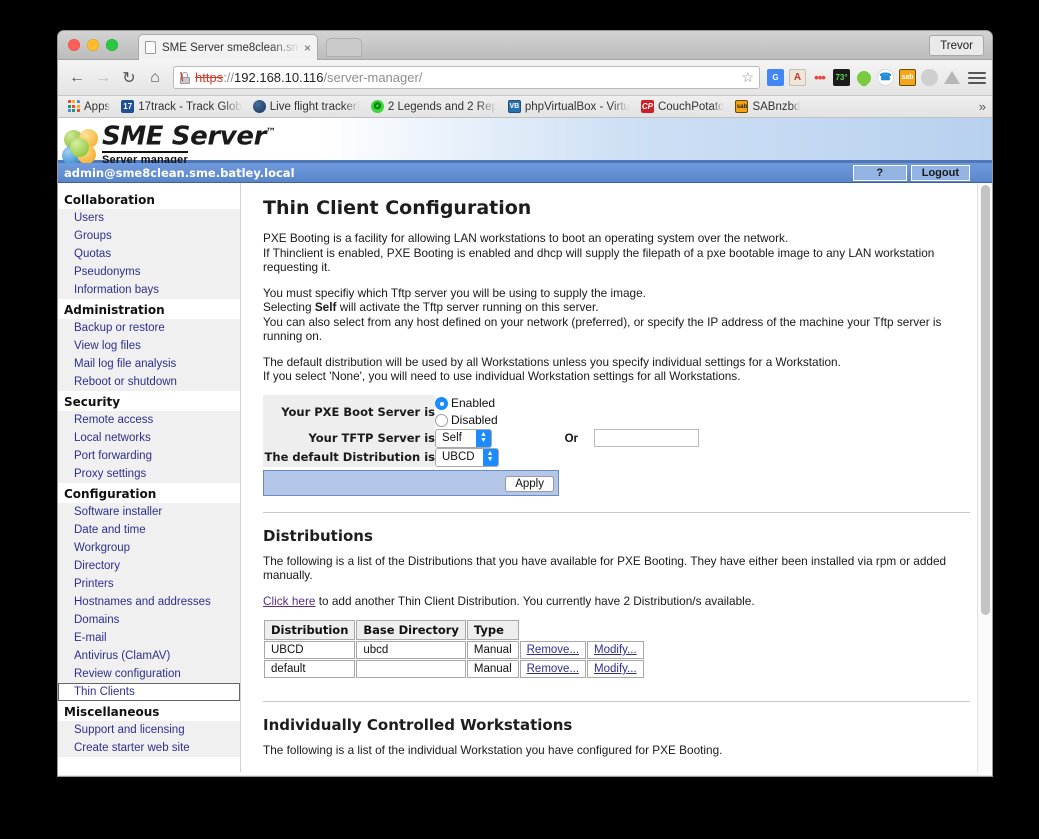 The height and width of the screenshot is (839, 1039). What do you see at coordinates (951, 77) in the screenshot?
I see `drive-icon` at bounding box center [951, 77].